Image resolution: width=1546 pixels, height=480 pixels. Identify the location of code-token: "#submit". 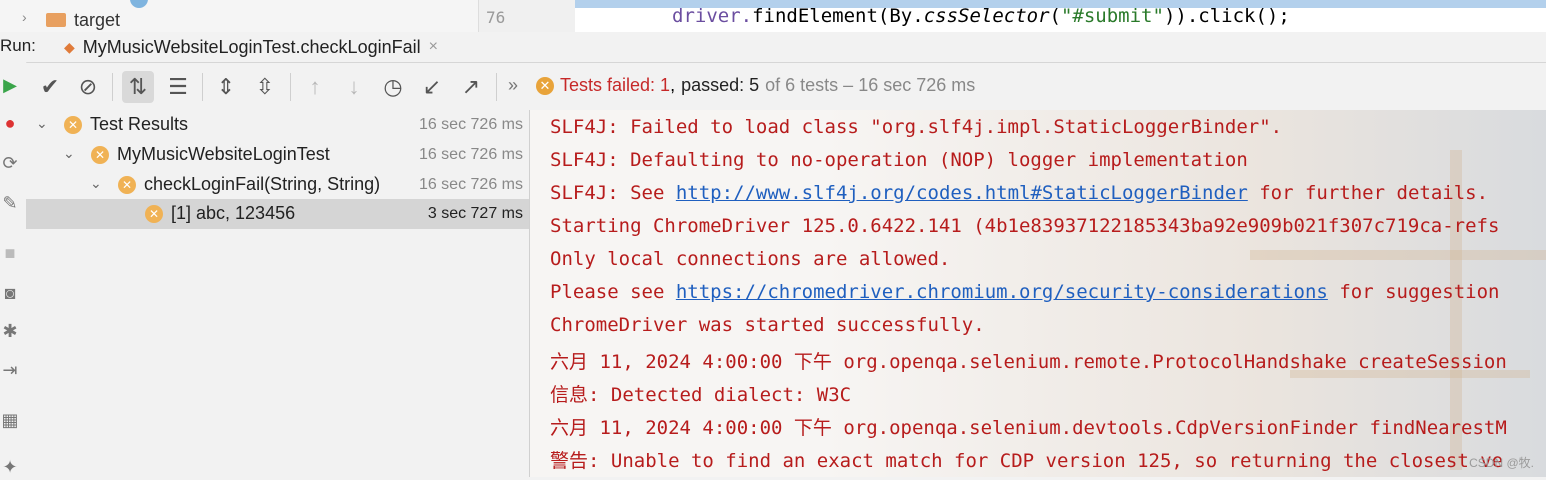
(1112, 16).